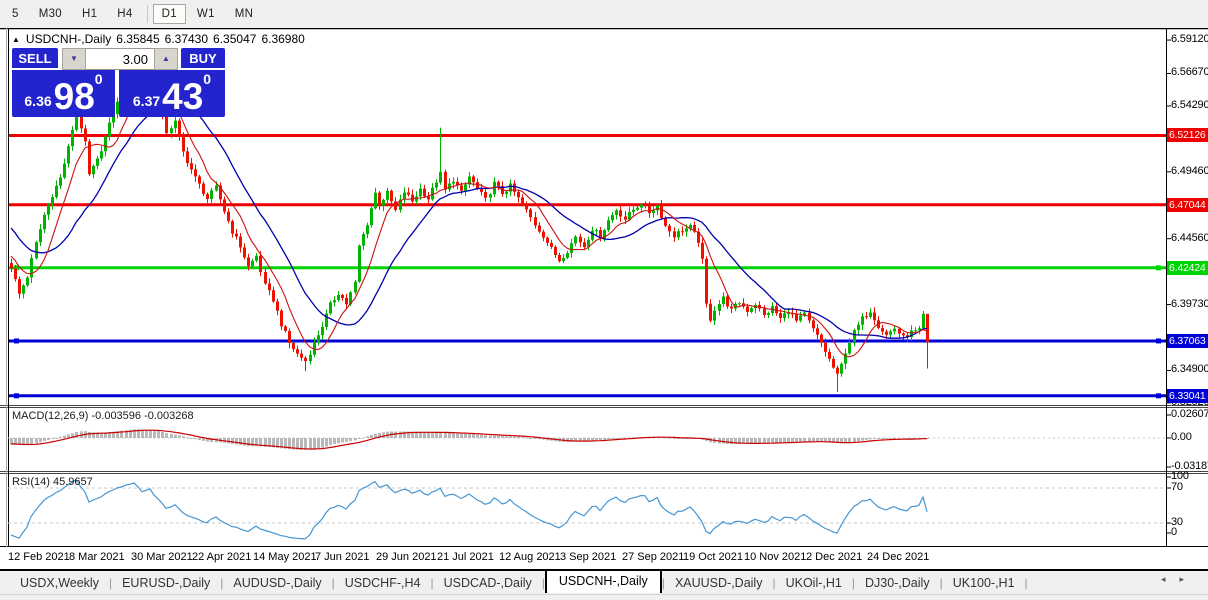 The height and width of the screenshot is (600, 1208). I want to click on buy-price-small: 6.37, so click(146, 101).